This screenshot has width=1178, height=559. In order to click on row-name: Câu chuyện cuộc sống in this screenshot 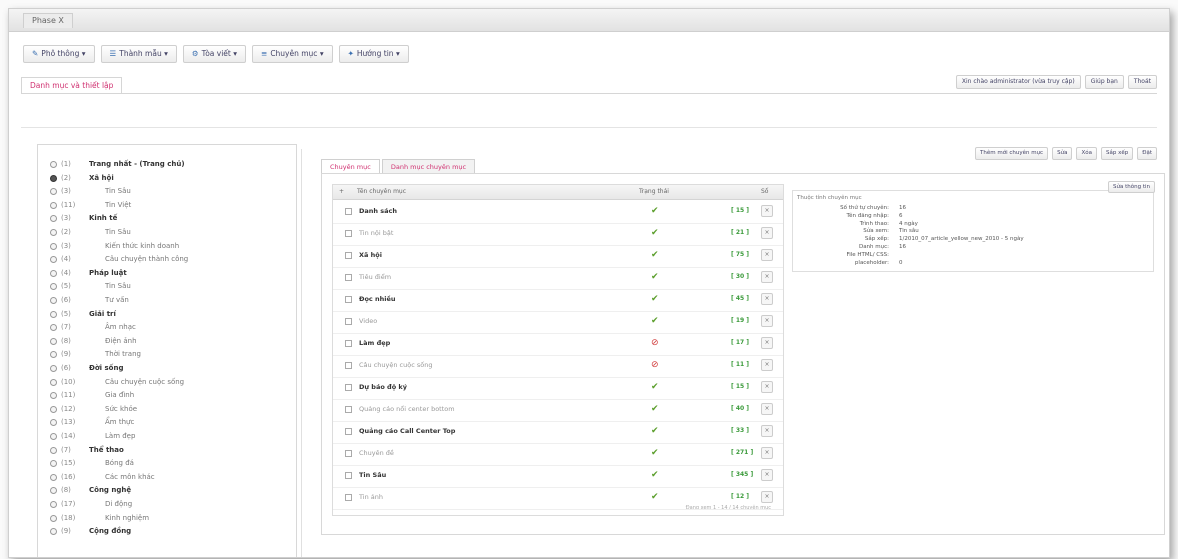, I will do `click(395, 365)`.